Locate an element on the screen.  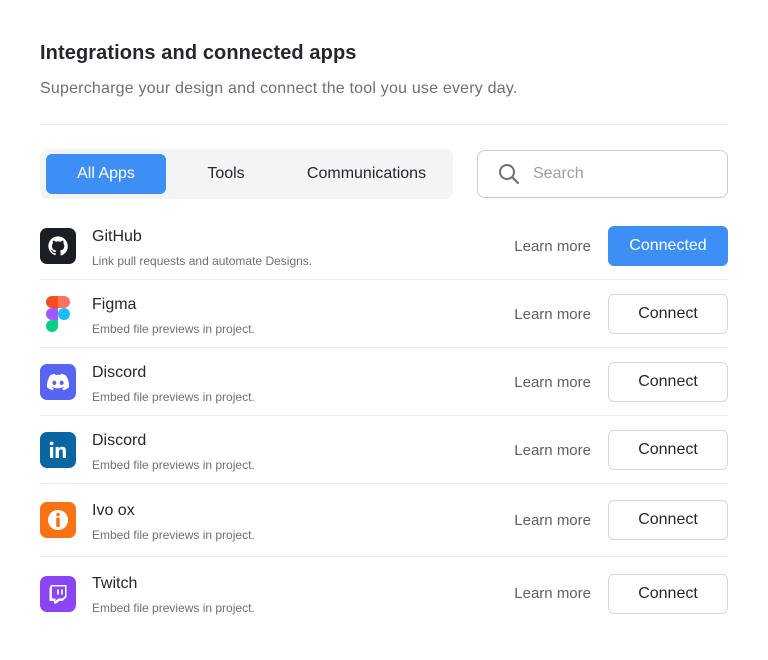
linkedin-icon is located at coordinates (58, 450).